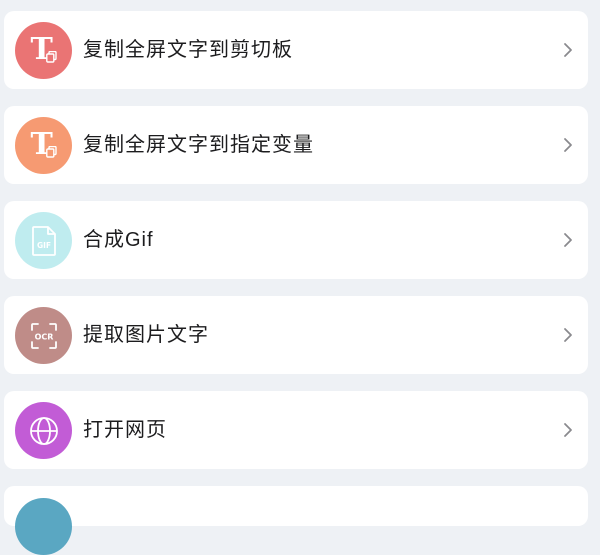  What do you see at coordinates (188, 50) in the screenshot?
I see `item-label: 复制全屏文字到剪切板` at bounding box center [188, 50].